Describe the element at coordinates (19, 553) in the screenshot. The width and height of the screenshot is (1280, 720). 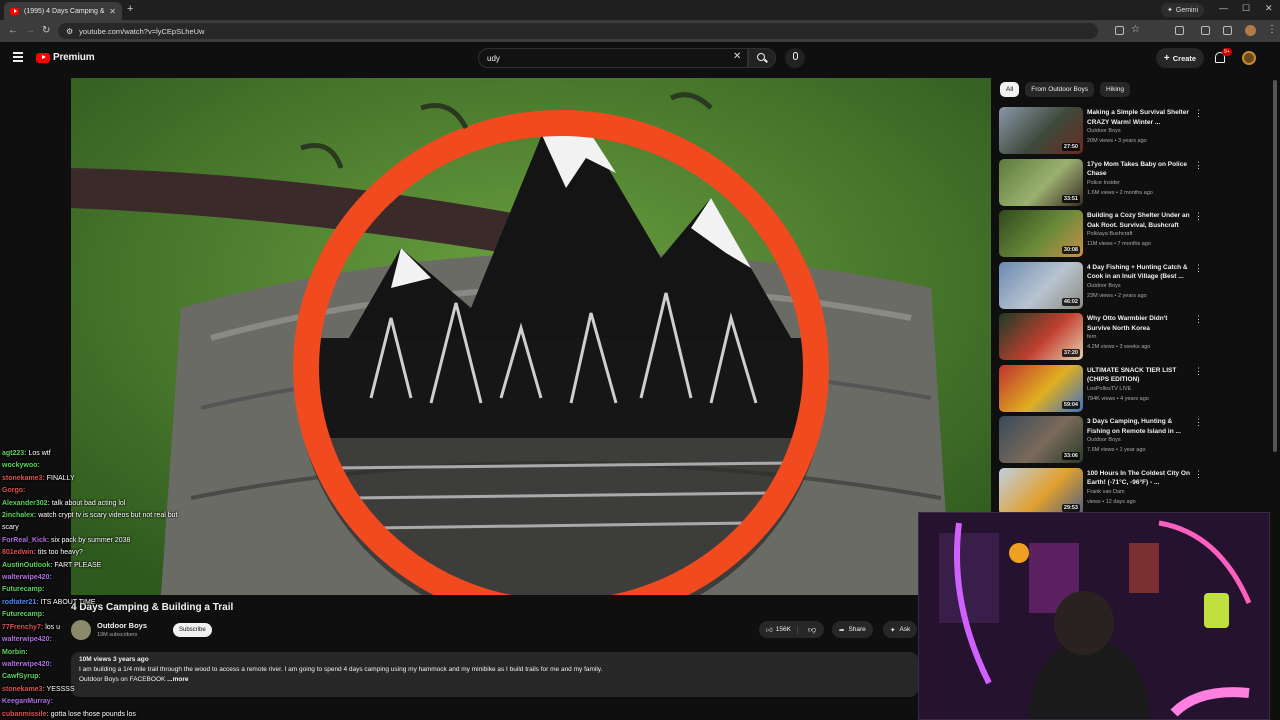
I see `chat-user: 801edwin:` at that location.